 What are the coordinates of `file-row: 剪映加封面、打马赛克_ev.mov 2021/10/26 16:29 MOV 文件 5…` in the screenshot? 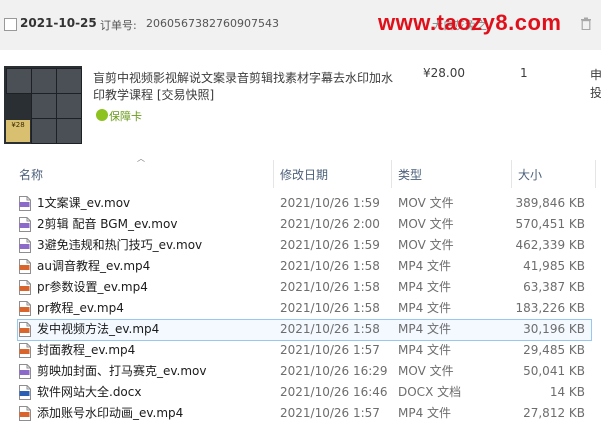 It's located at (300, 371).